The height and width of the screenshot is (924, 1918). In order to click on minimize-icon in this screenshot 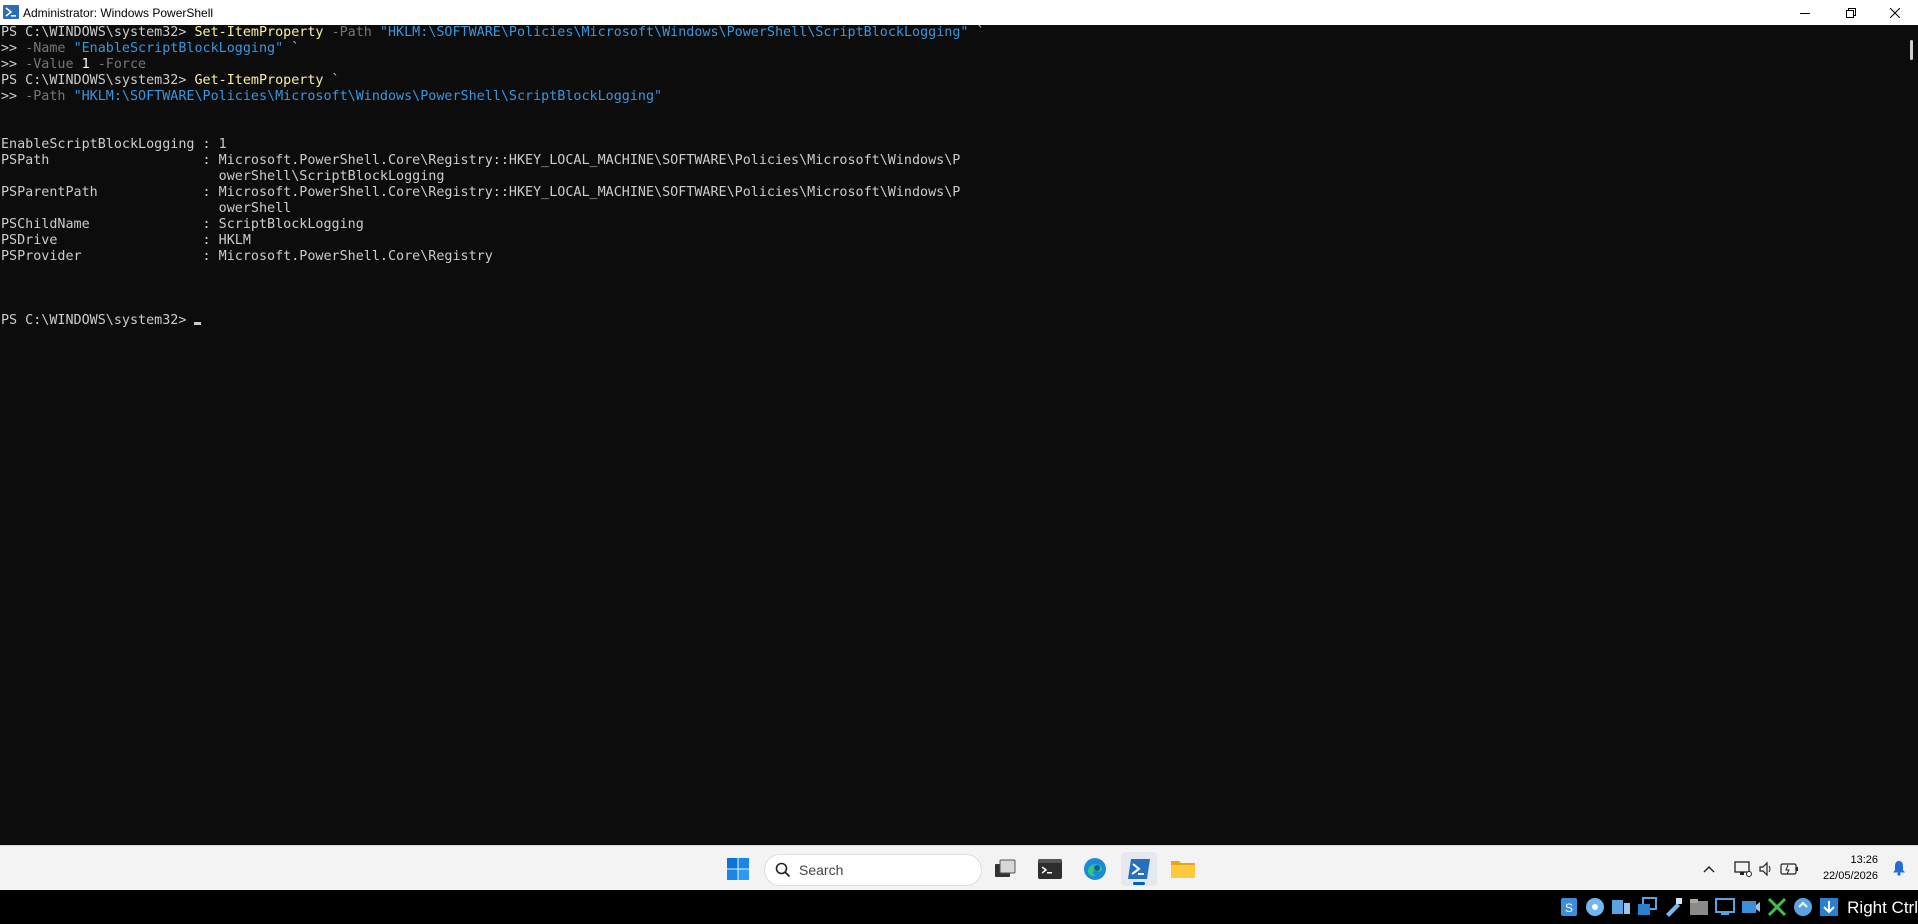, I will do `click(1805, 13)`.